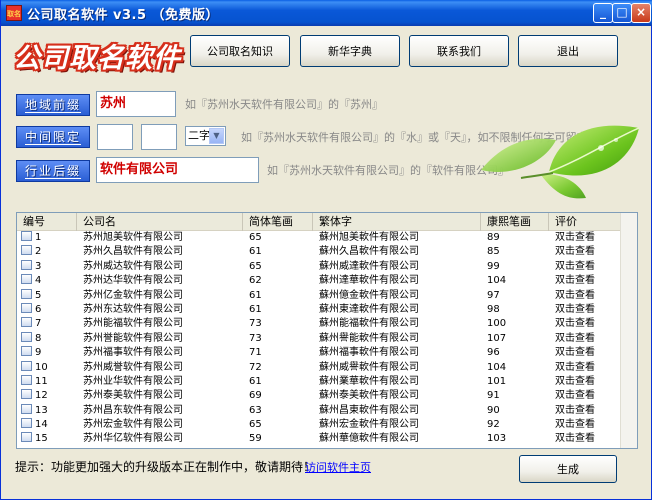 This screenshot has height=500, width=652. I want to click on table-cell: 蘇州東達軟件有限公司, so click(369, 309).